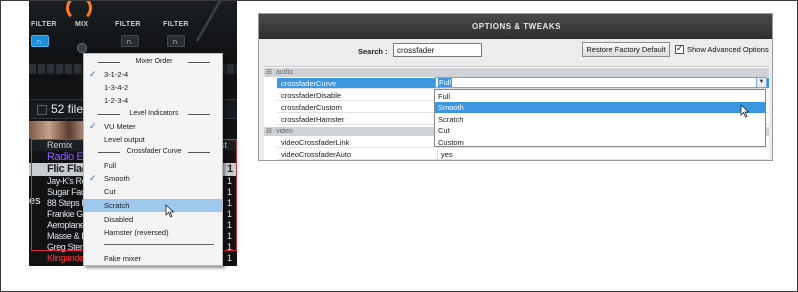 The height and width of the screenshot is (292, 798). I want to click on decorative-stripe, so click(216, 21).